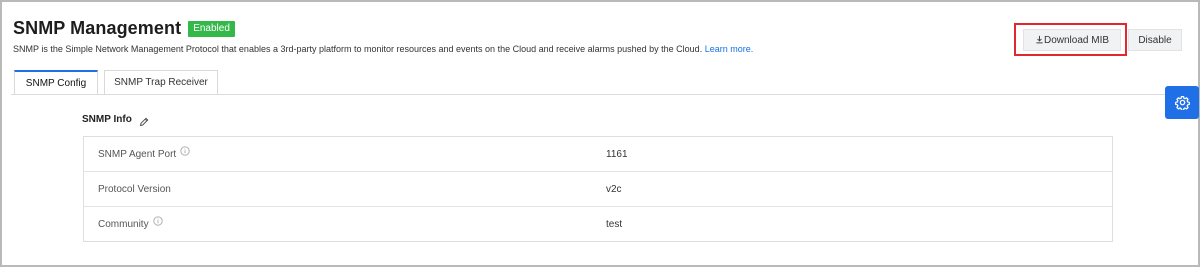 The image size is (1200, 267). What do you see at coordinates (161, 82) in the screenshot?
I see `tab-snmp-trap-receiver: SNMP Trap Receiver` at bounding box center [161, 82].